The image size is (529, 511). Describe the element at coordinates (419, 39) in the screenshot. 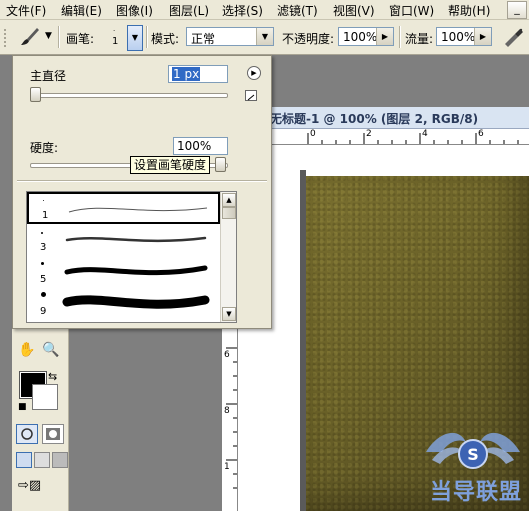

I see `flow-label: 流量:` at that location.